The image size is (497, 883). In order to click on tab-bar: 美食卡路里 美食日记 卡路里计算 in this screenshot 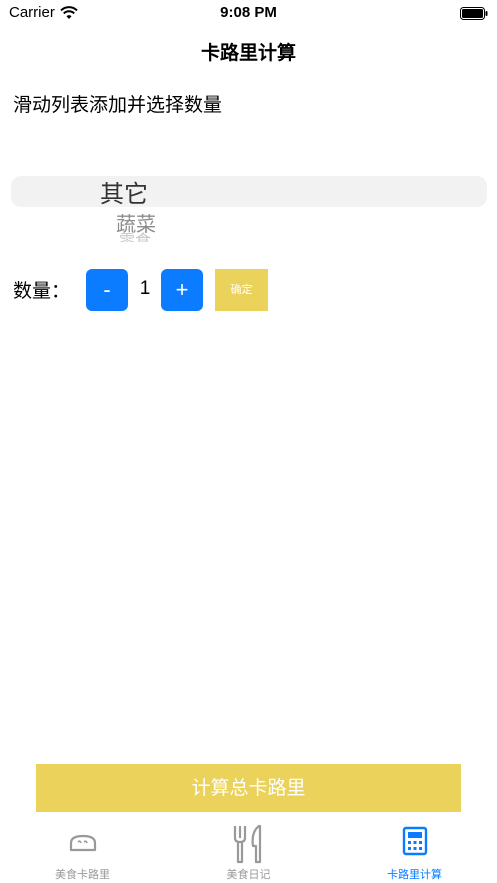, I will do `click(248, 851)`.